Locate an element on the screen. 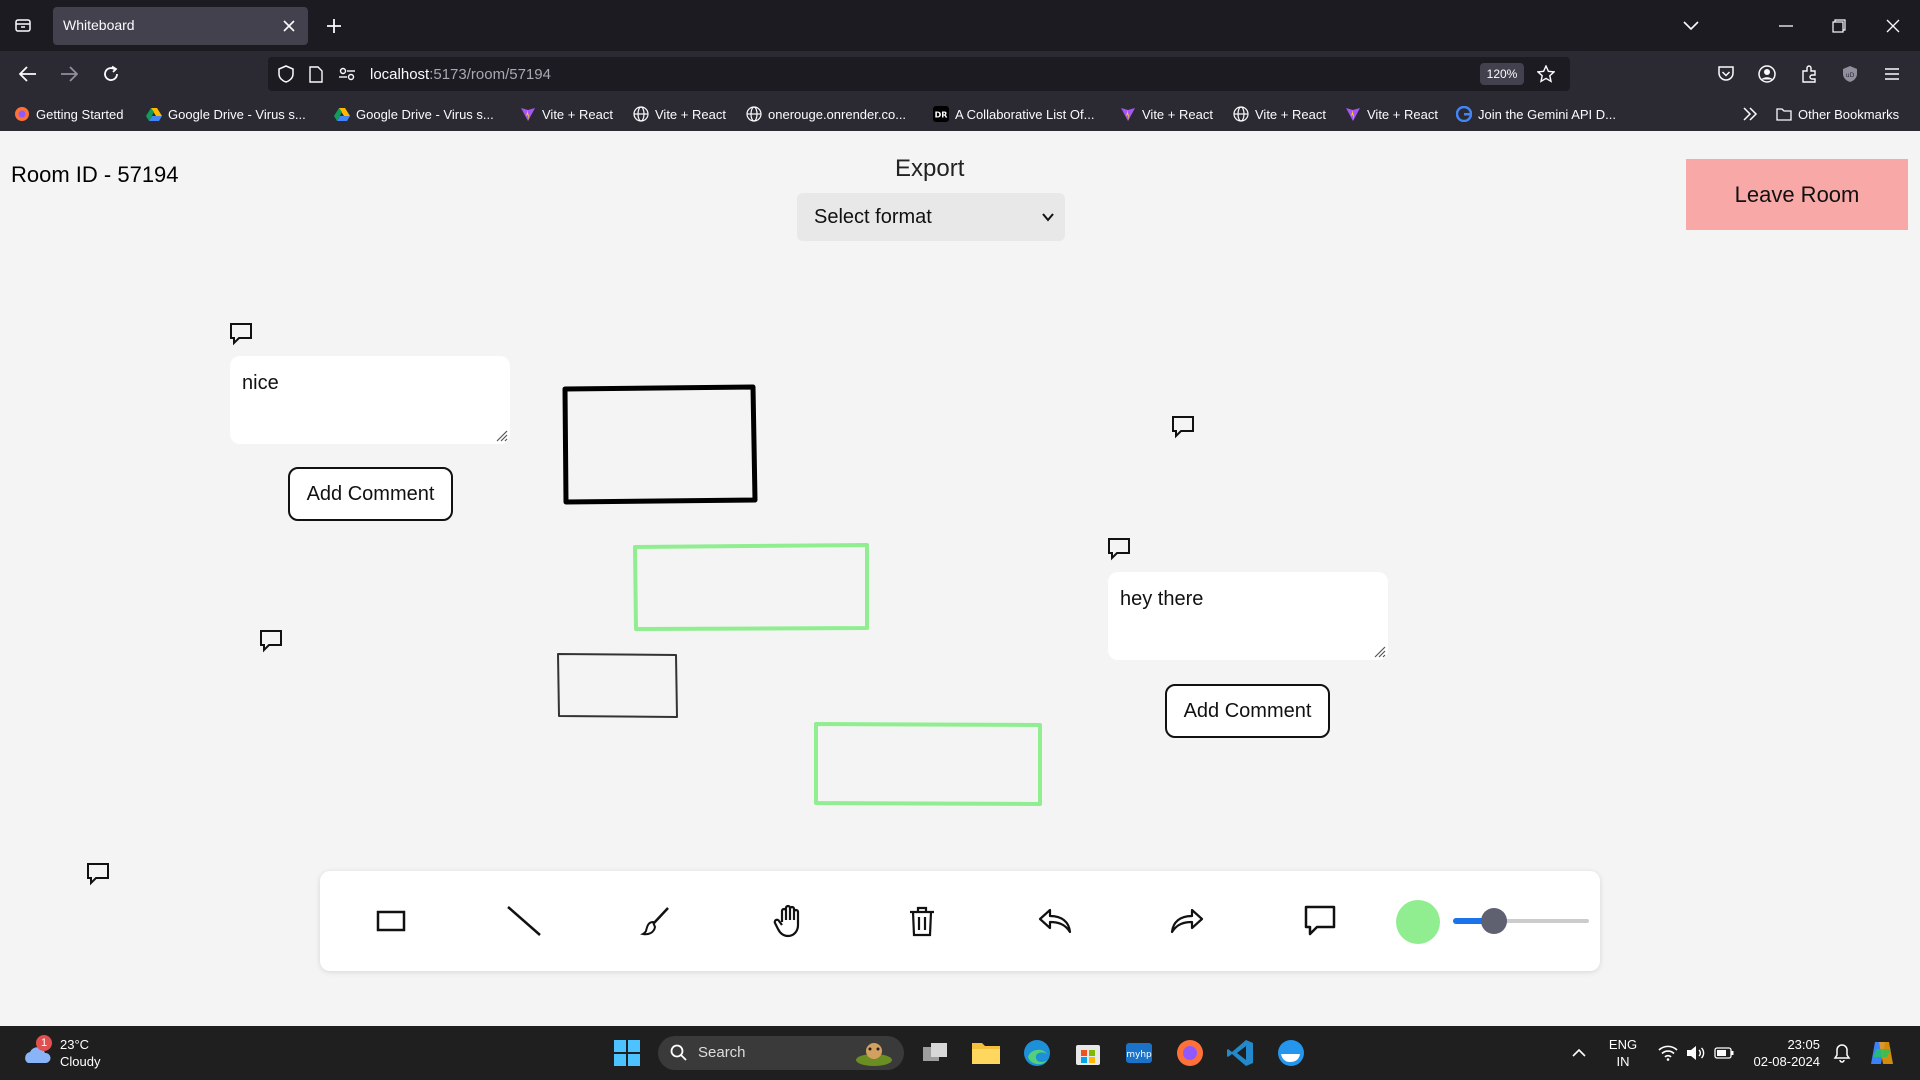 Image resolution: width=1920 pixels, height=1080 pixels. edge-icon is located at coordinates (1037, 1053).